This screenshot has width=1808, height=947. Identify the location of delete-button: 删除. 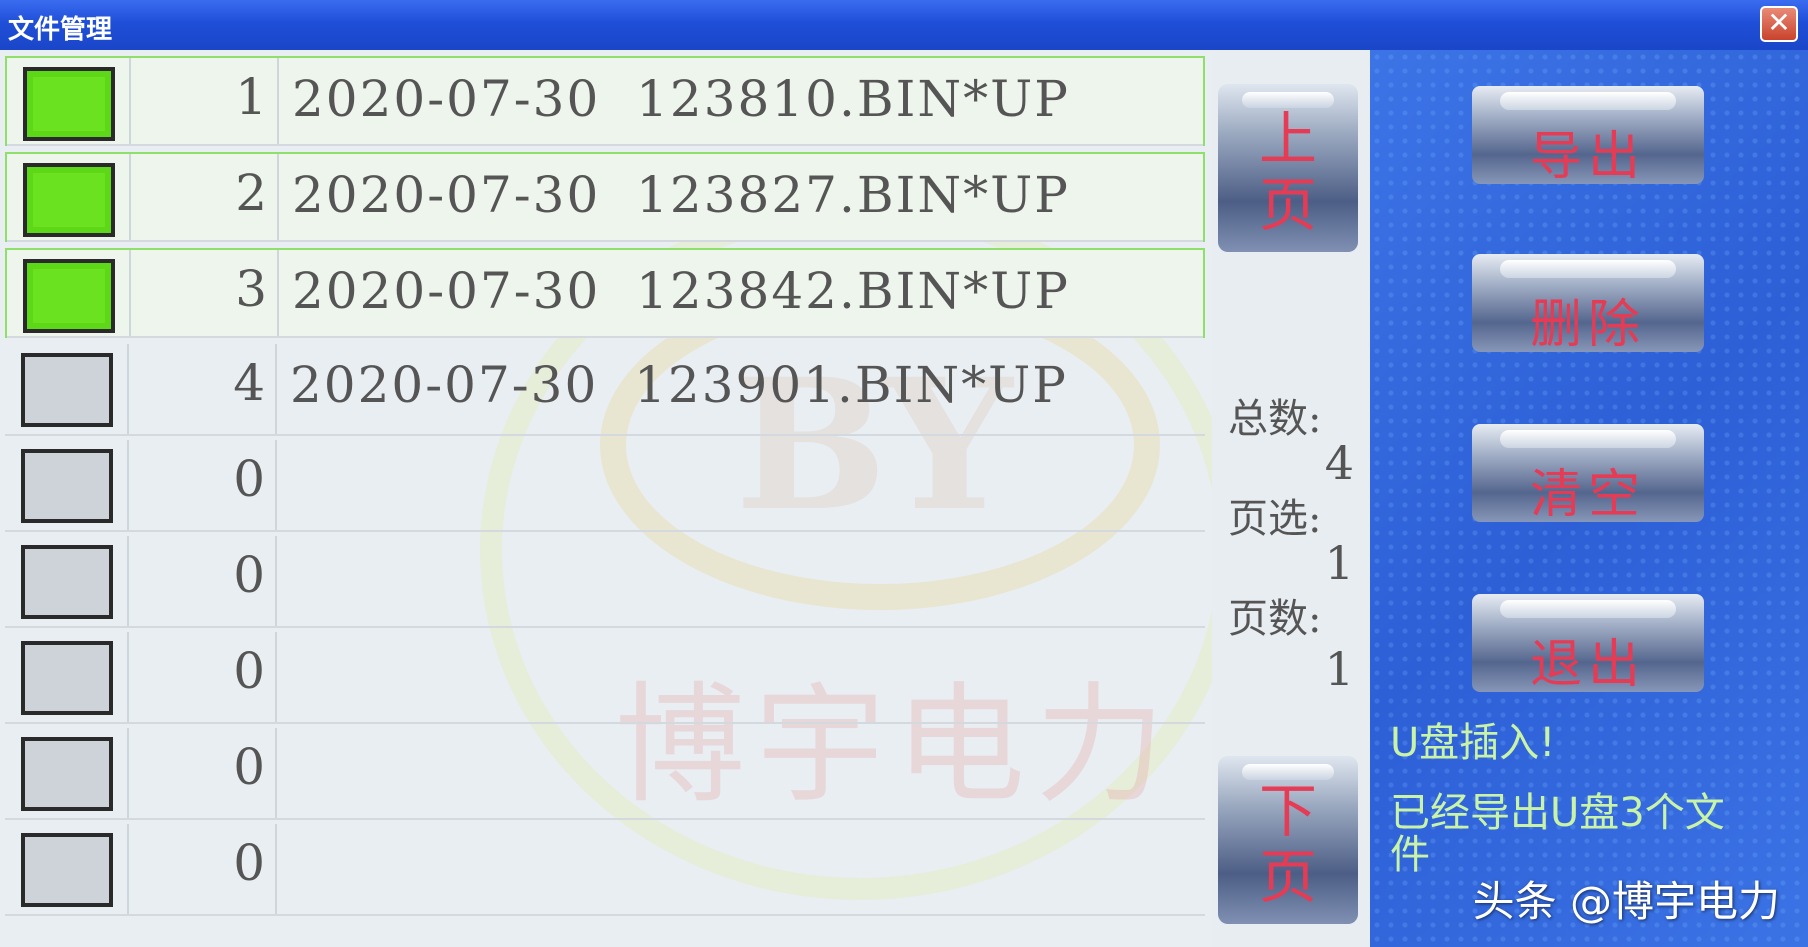
(1588, 304).